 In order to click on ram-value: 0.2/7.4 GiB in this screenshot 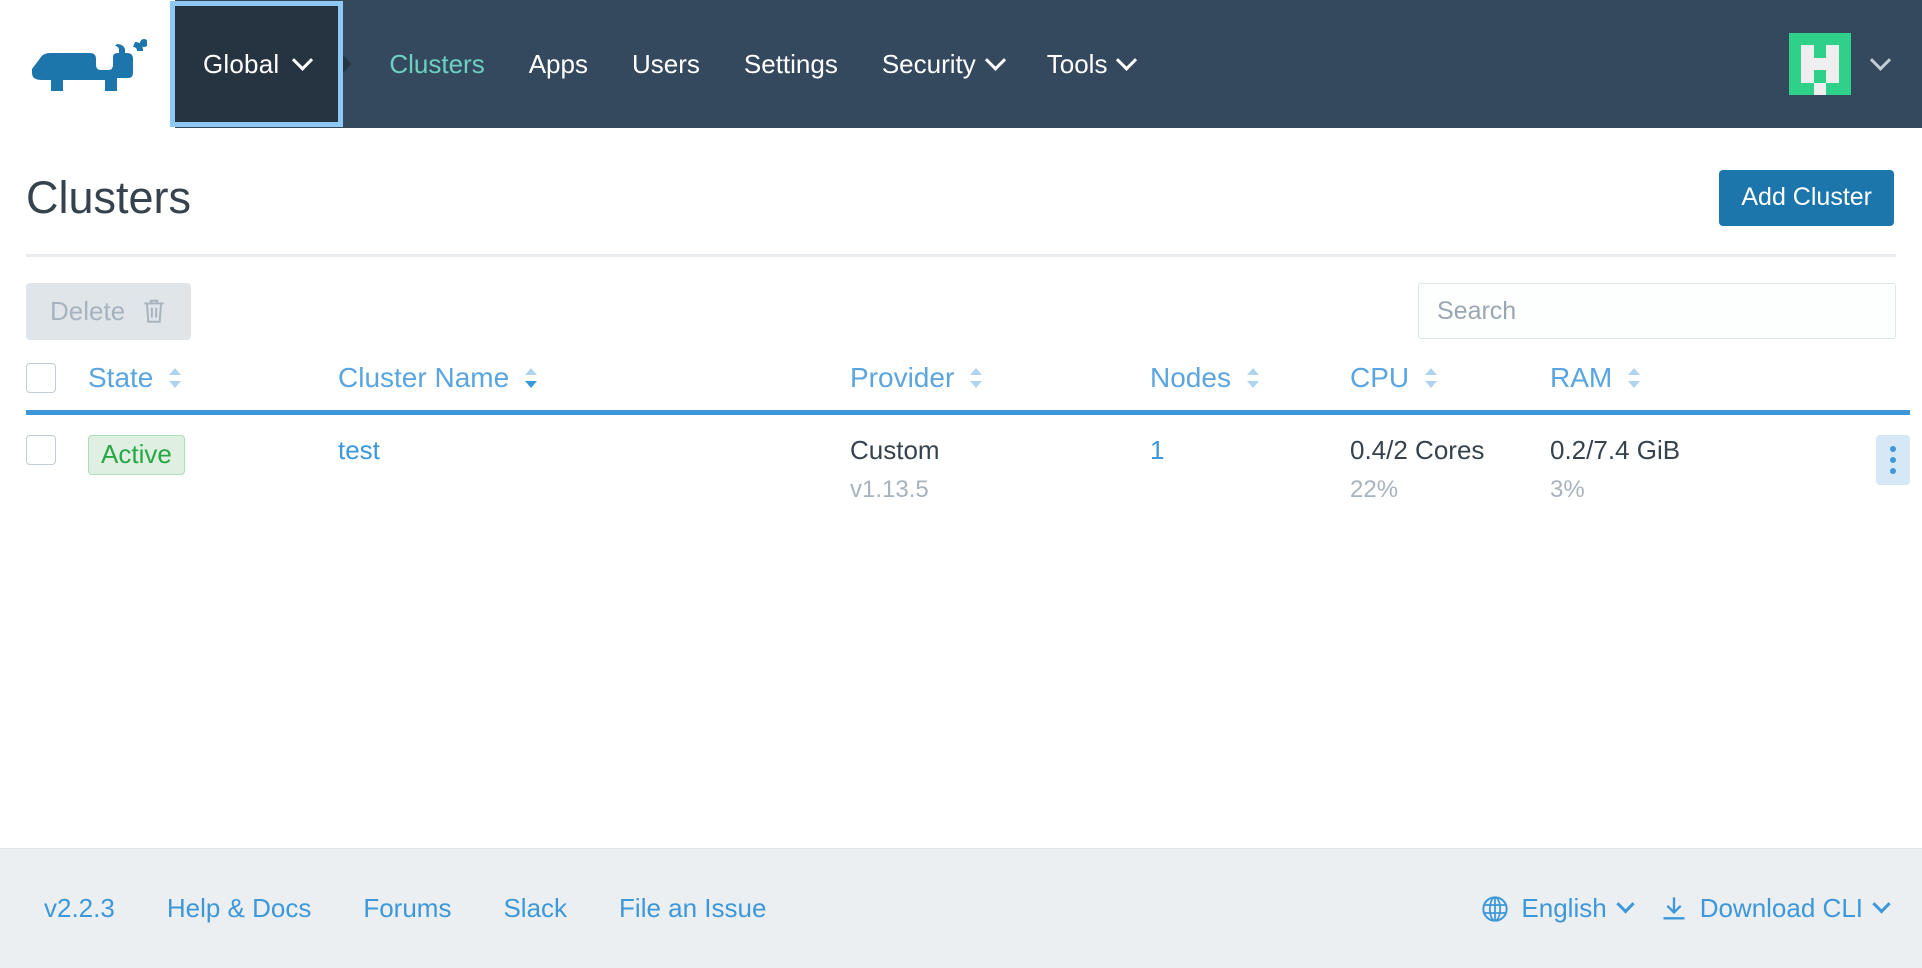, I will do `click(1615, 449)`.